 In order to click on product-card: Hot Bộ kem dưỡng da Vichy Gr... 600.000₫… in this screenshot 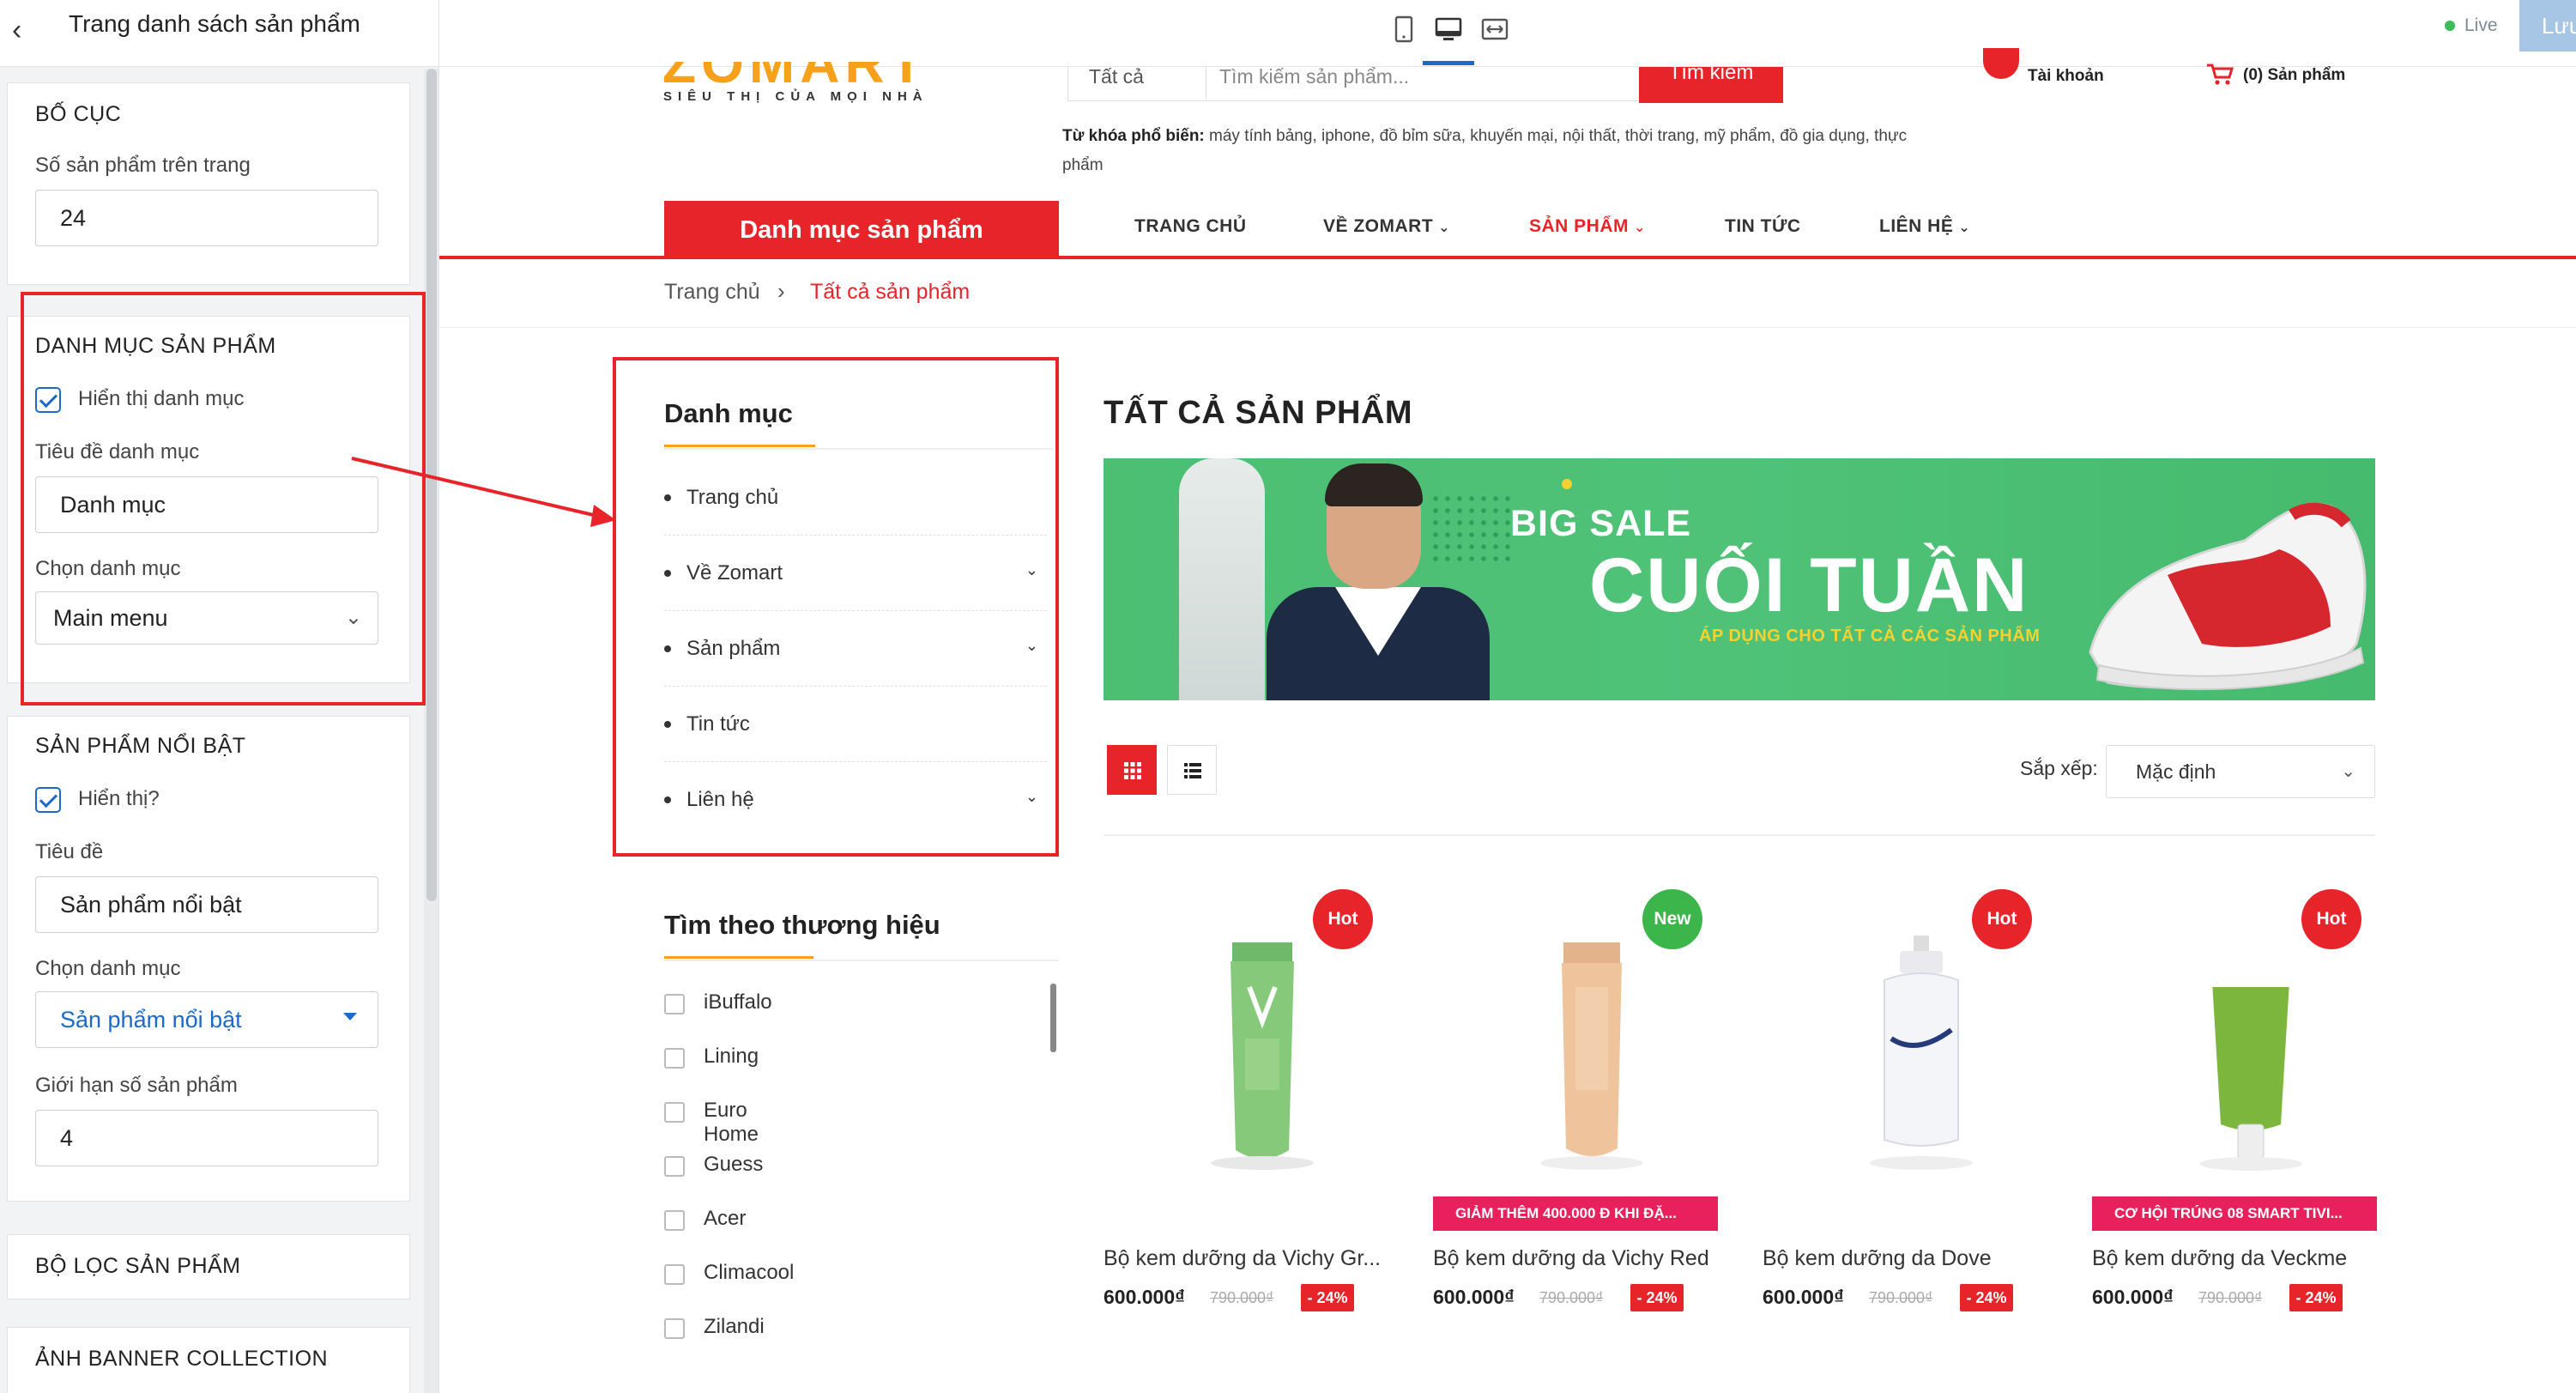, I will do `click(1261, 1098)`.